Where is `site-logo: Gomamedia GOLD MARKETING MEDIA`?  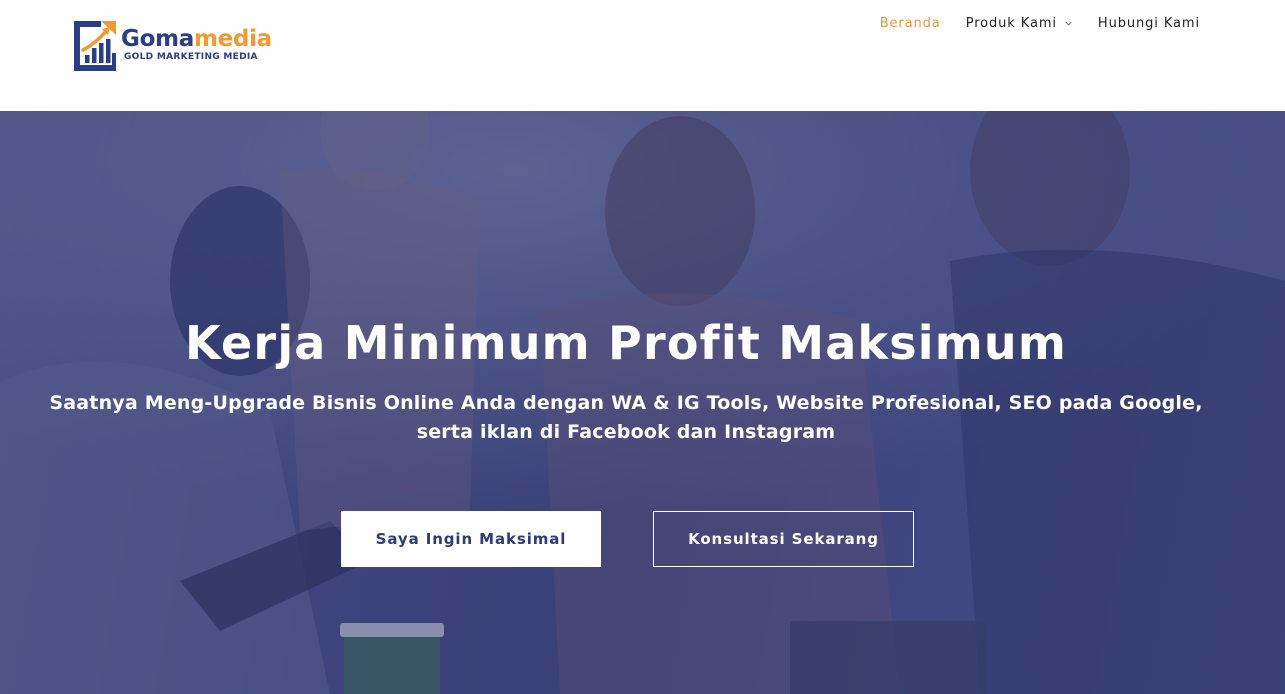 site-logo: Gomamedia GOLD MARKETING MEDIA is located at coordinates (172, 45).